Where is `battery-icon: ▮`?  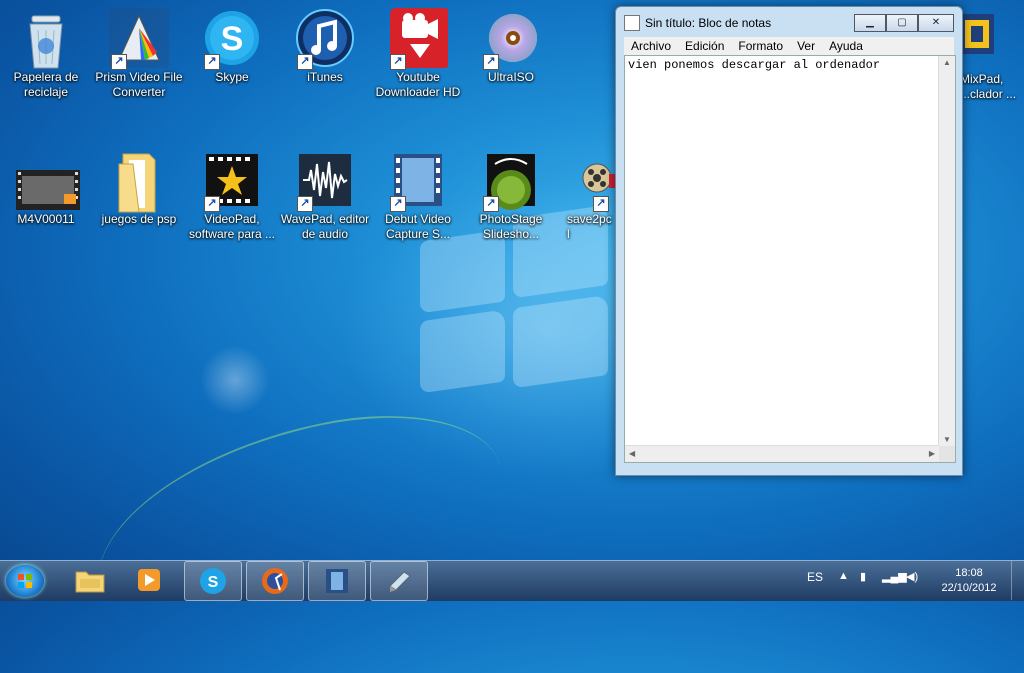
battery-icon: ▮ is located at coordinates (863, 576).